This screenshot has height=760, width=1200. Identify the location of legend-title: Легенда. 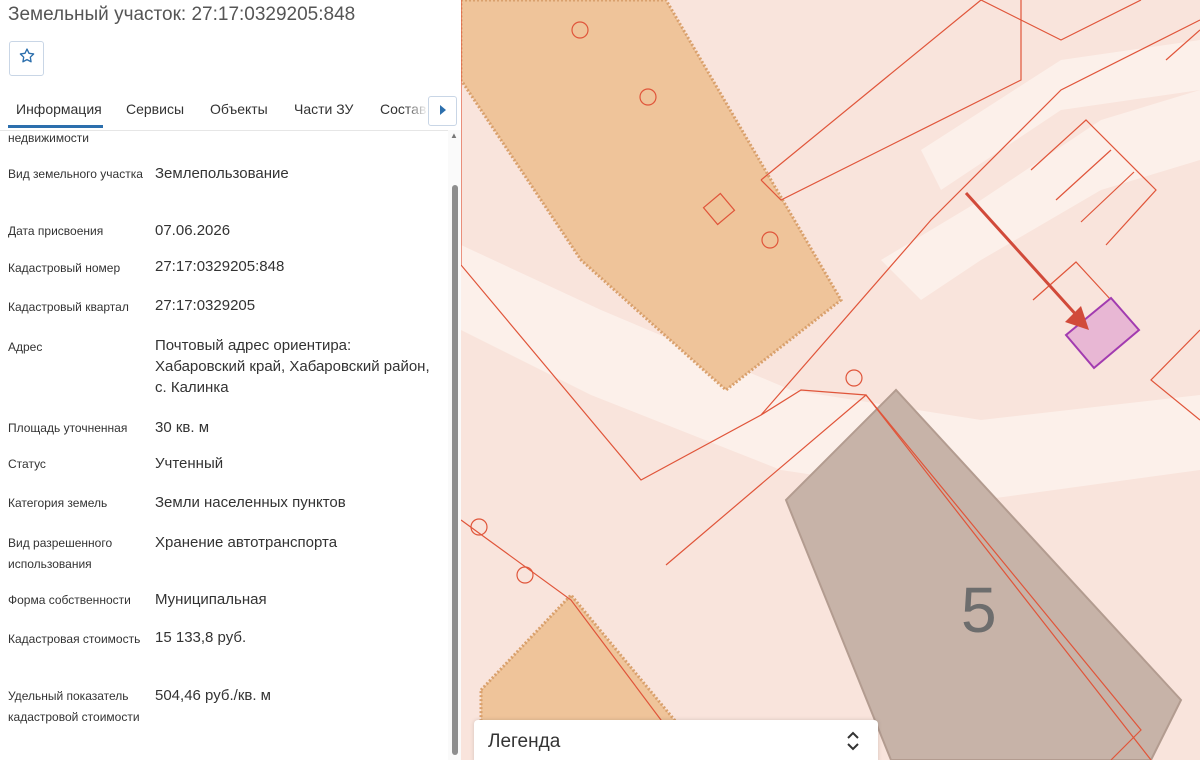
(524, 741).